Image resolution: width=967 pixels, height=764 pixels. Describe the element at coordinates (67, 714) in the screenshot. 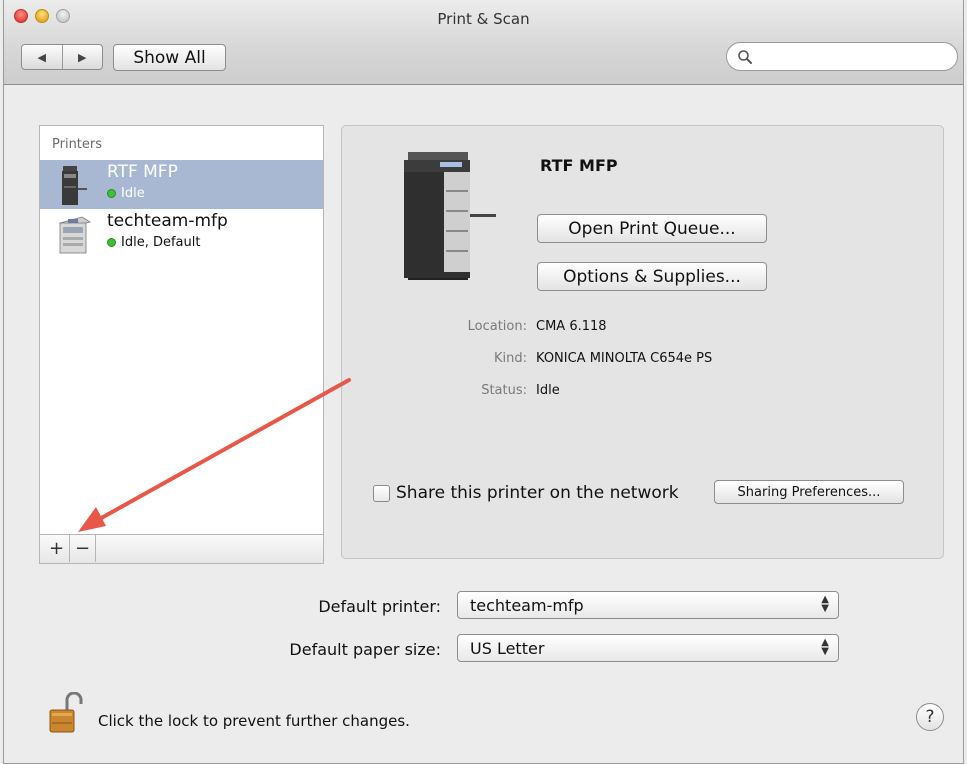

I see `unlocked-padlock-icon` at that location.